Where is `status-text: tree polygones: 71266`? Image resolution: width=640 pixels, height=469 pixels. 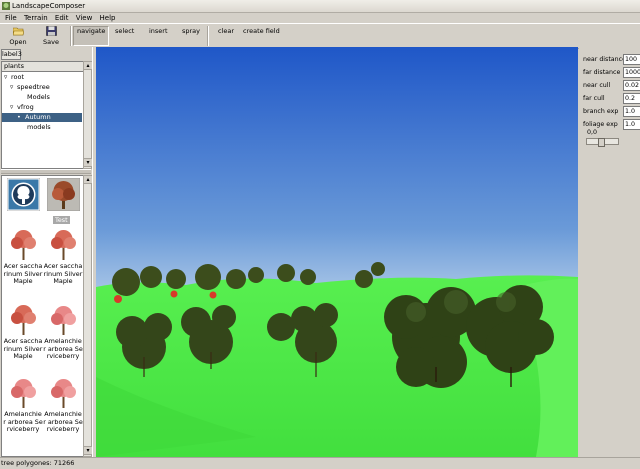
status-text: tree polygones: 71266 is located at coordinates (38, 463).